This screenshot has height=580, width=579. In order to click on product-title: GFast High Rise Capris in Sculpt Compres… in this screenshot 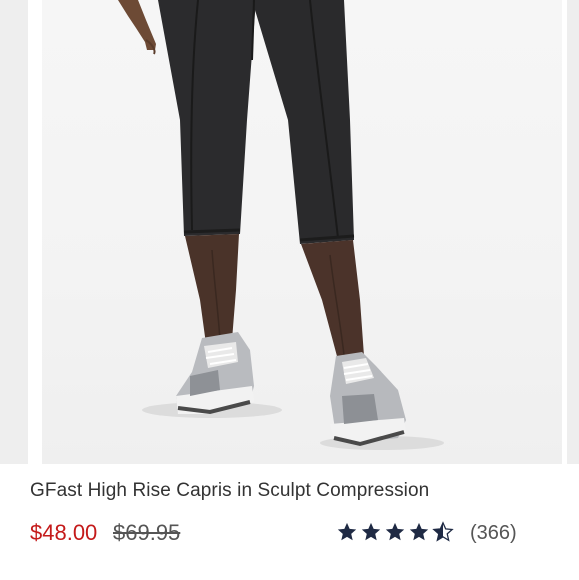, I will do `click(229, 491)`.